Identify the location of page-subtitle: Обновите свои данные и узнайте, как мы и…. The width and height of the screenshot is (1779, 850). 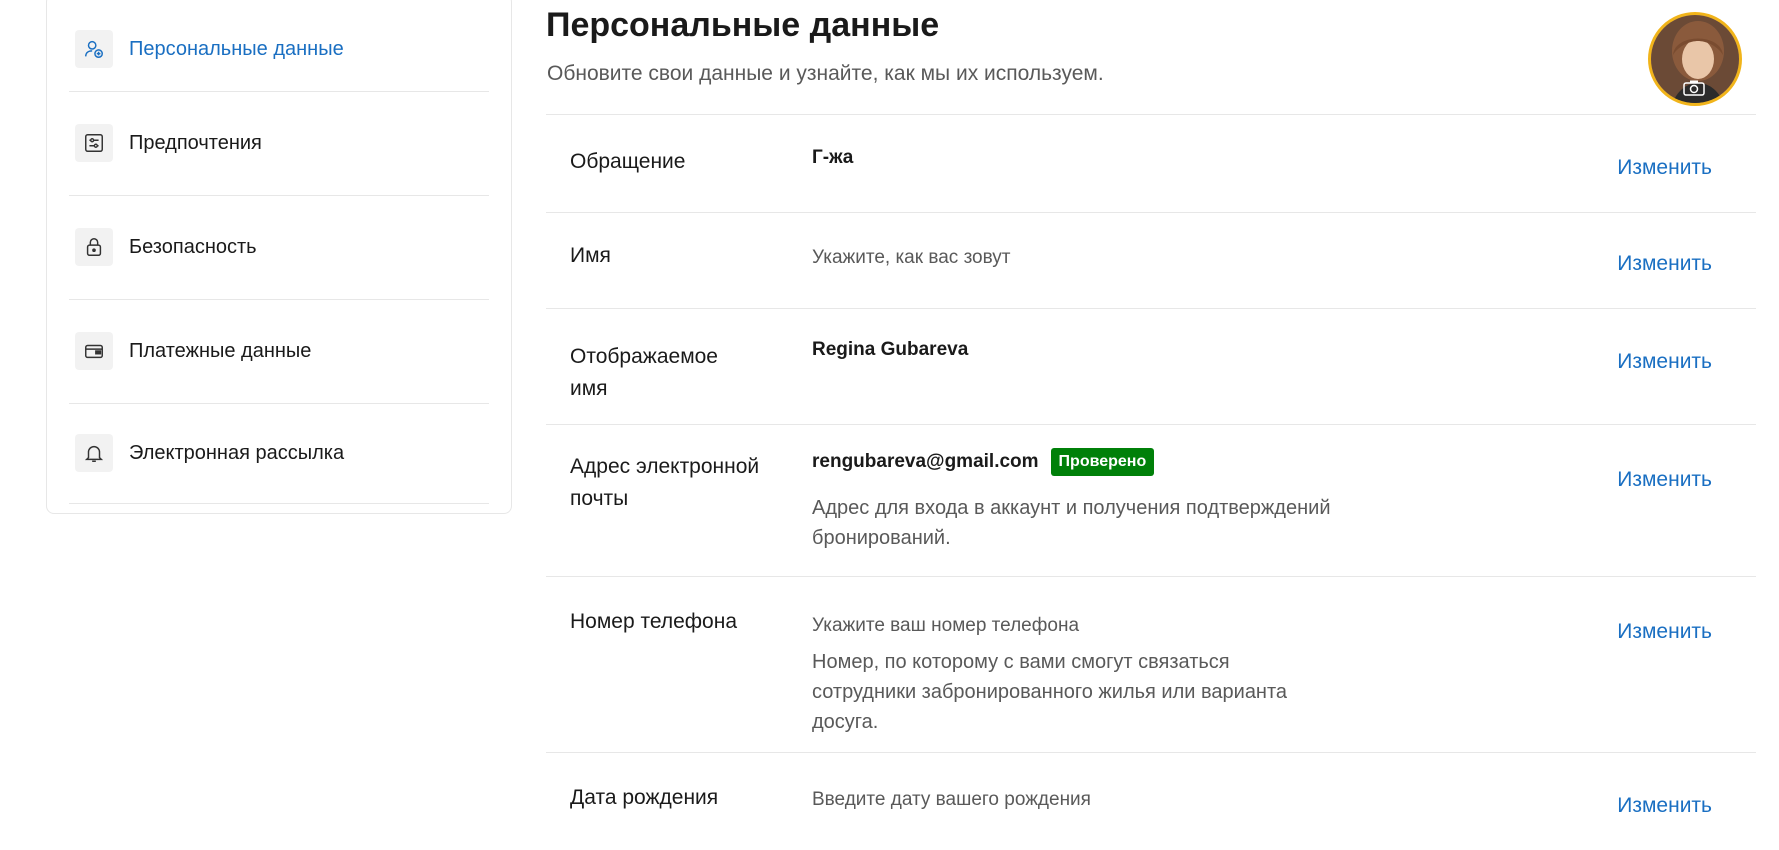
(825, 73).